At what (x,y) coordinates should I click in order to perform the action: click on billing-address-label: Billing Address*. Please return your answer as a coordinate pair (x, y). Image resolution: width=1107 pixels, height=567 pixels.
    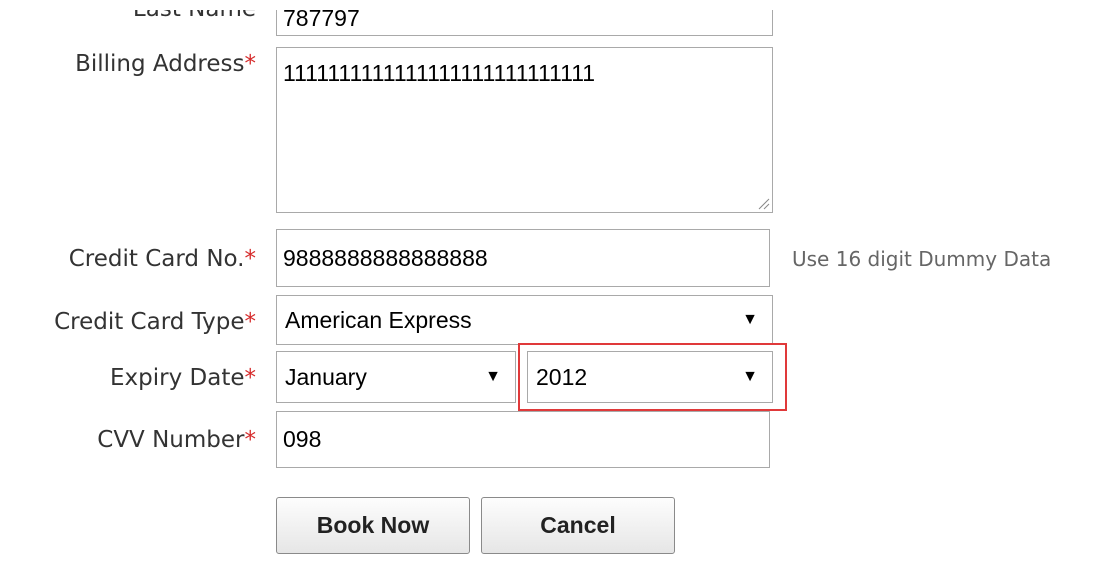
    Looking at the image, I should click on (166, 64).